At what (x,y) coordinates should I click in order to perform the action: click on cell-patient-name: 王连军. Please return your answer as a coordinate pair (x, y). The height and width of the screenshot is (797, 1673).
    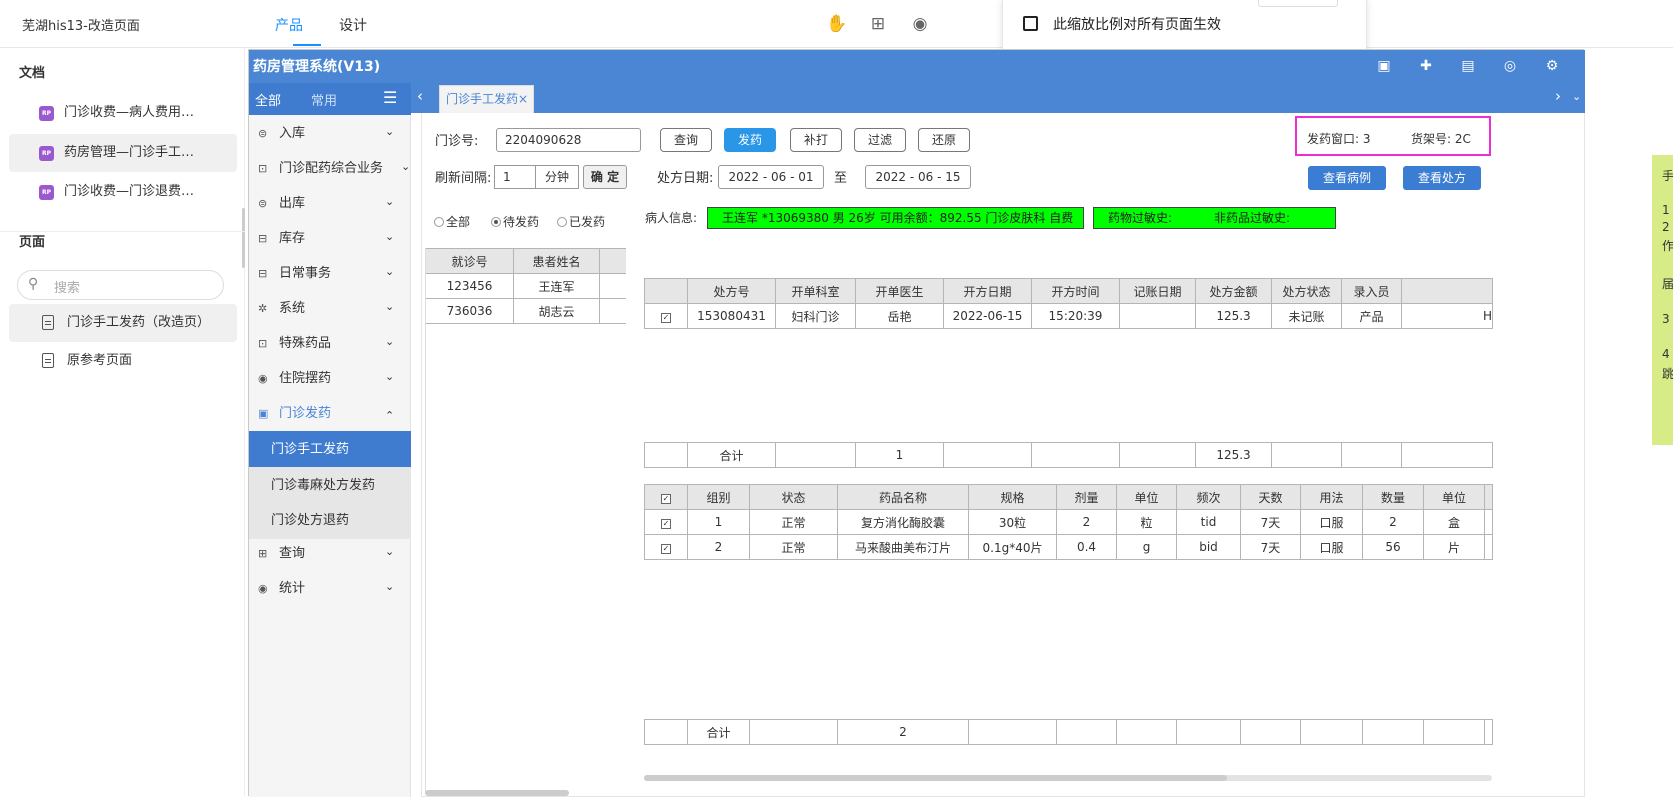
    Looking at the image, I should click on (556, 286).